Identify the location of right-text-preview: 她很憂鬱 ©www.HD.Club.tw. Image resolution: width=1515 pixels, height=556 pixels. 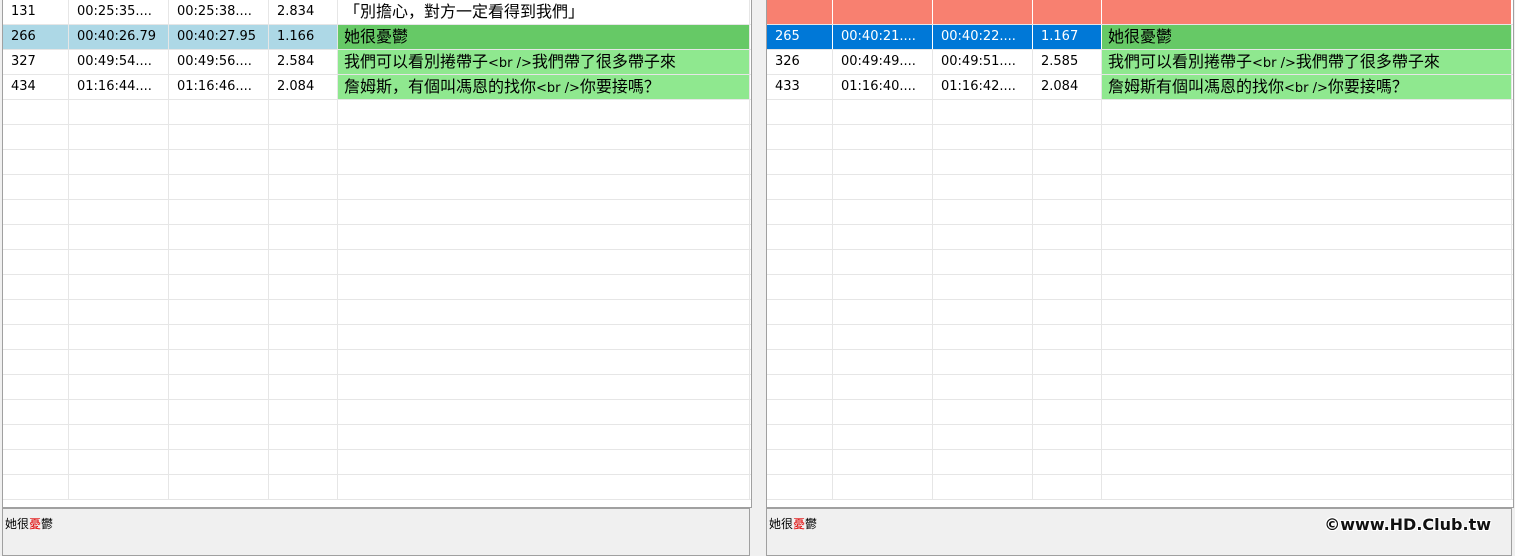
(1139, 532).